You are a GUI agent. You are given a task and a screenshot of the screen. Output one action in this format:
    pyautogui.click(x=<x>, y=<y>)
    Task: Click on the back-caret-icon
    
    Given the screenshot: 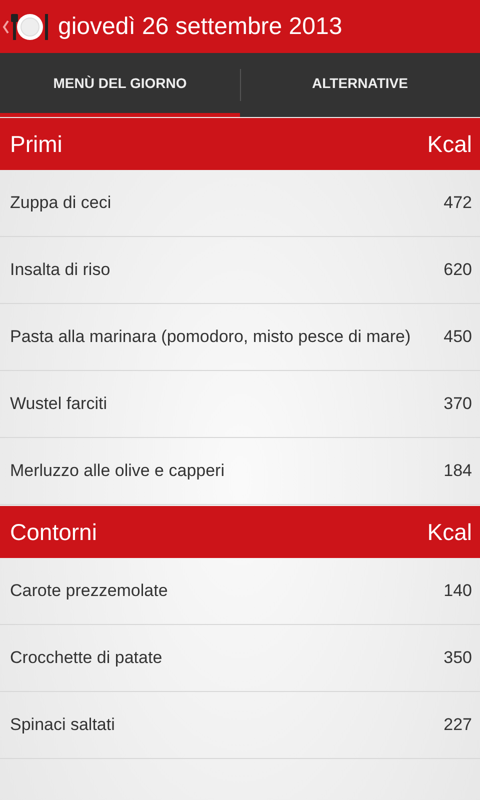 What is the action you would take?
    pyautogui.click(x=6, y=26)
    